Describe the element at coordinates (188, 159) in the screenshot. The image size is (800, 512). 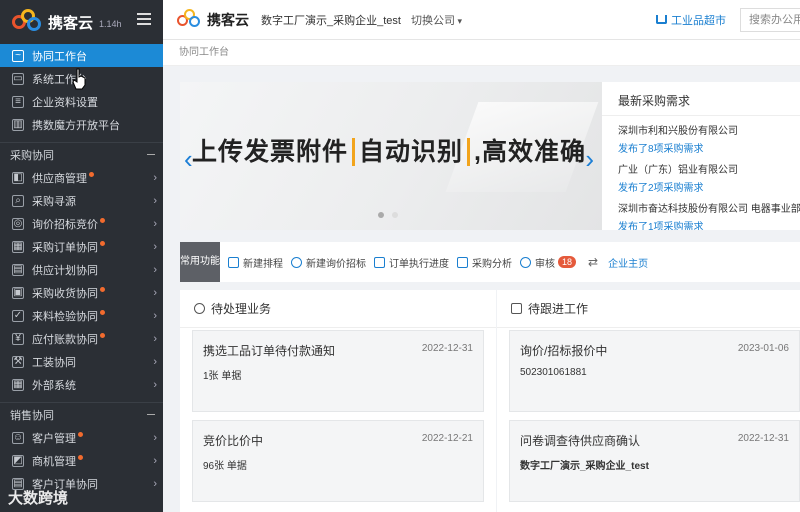
I see `banner-prev-arrow-icon: ‹` at that location.